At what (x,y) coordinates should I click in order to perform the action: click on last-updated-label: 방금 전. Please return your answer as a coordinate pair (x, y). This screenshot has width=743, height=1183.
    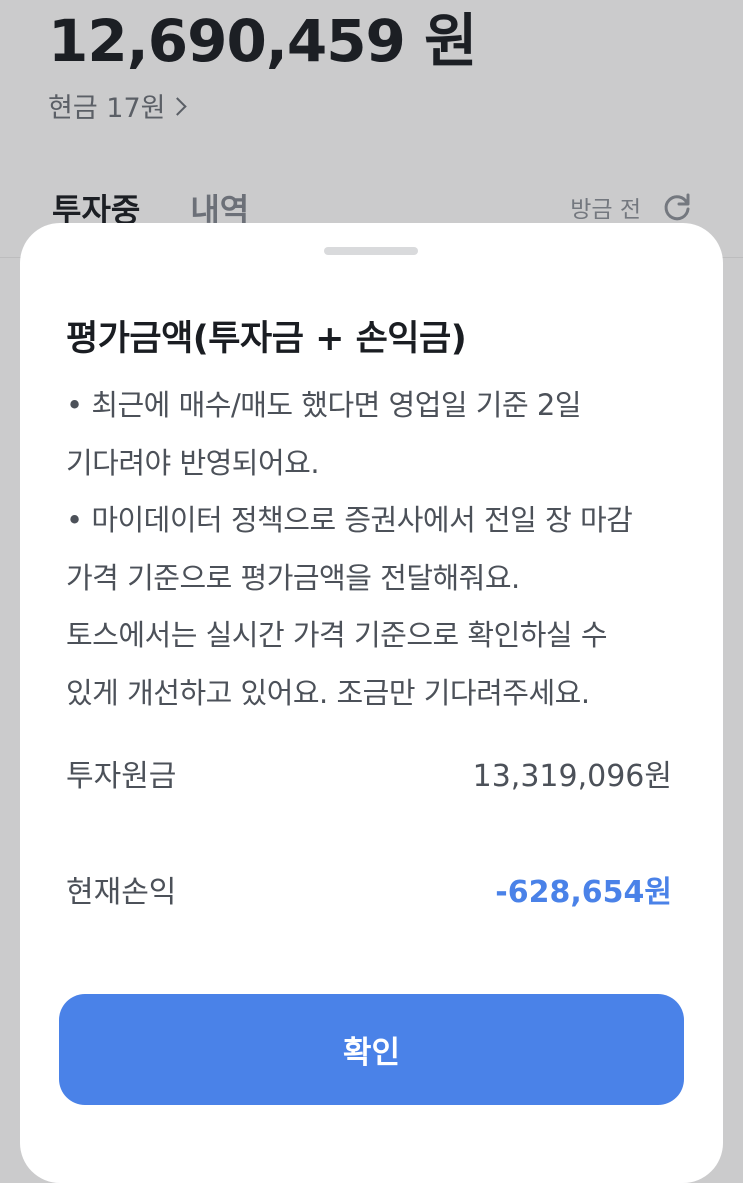
    Looking at the image, I should click on (605, 210).